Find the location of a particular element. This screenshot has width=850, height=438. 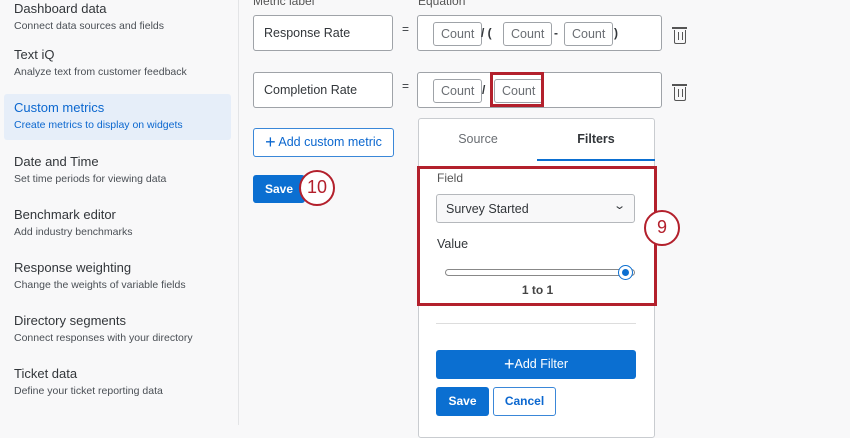

tab-filters: Filters is located at coordinates (596, 140).